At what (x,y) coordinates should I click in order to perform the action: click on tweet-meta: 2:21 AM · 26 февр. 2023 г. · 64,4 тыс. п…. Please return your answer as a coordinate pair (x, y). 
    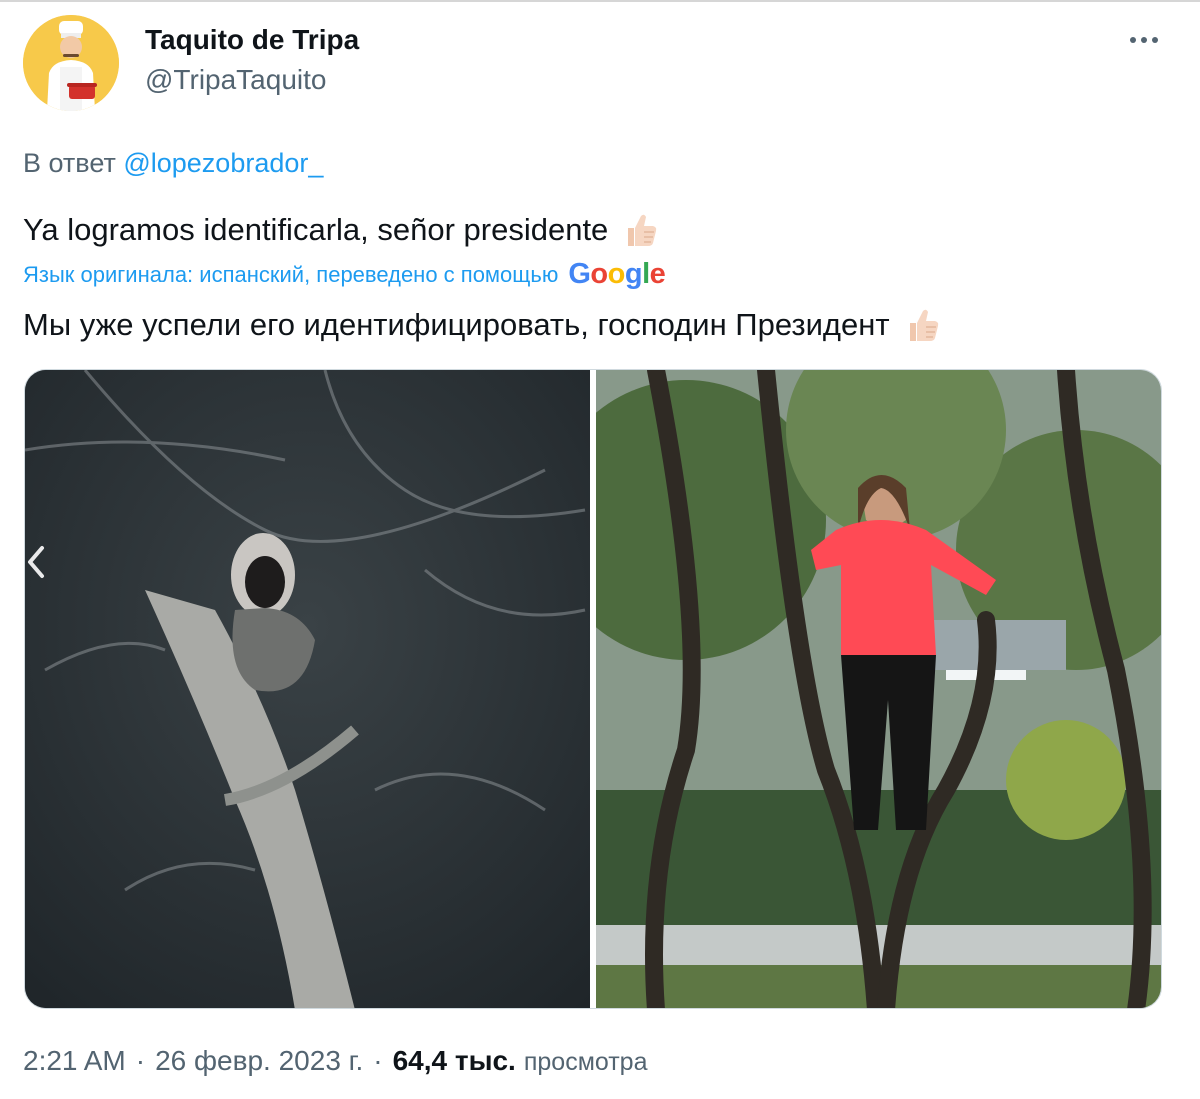
    Looking at the image, I should click on (335, 1061).